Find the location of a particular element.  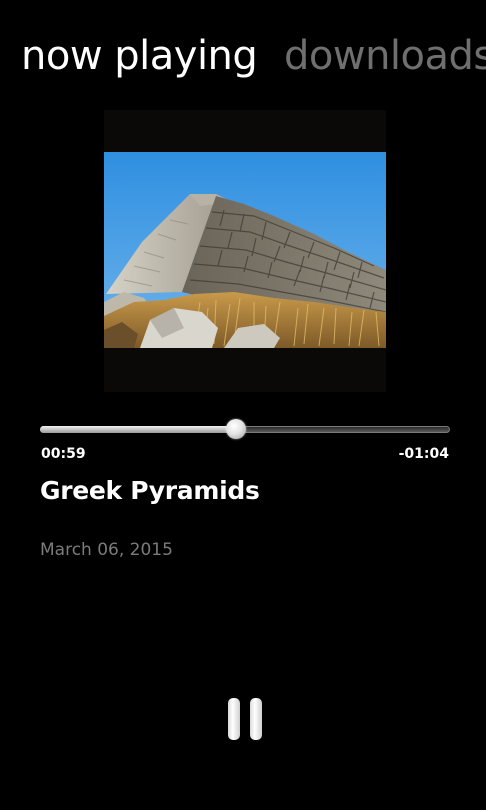

pause-bar-right is located at coordinates (256, 719).